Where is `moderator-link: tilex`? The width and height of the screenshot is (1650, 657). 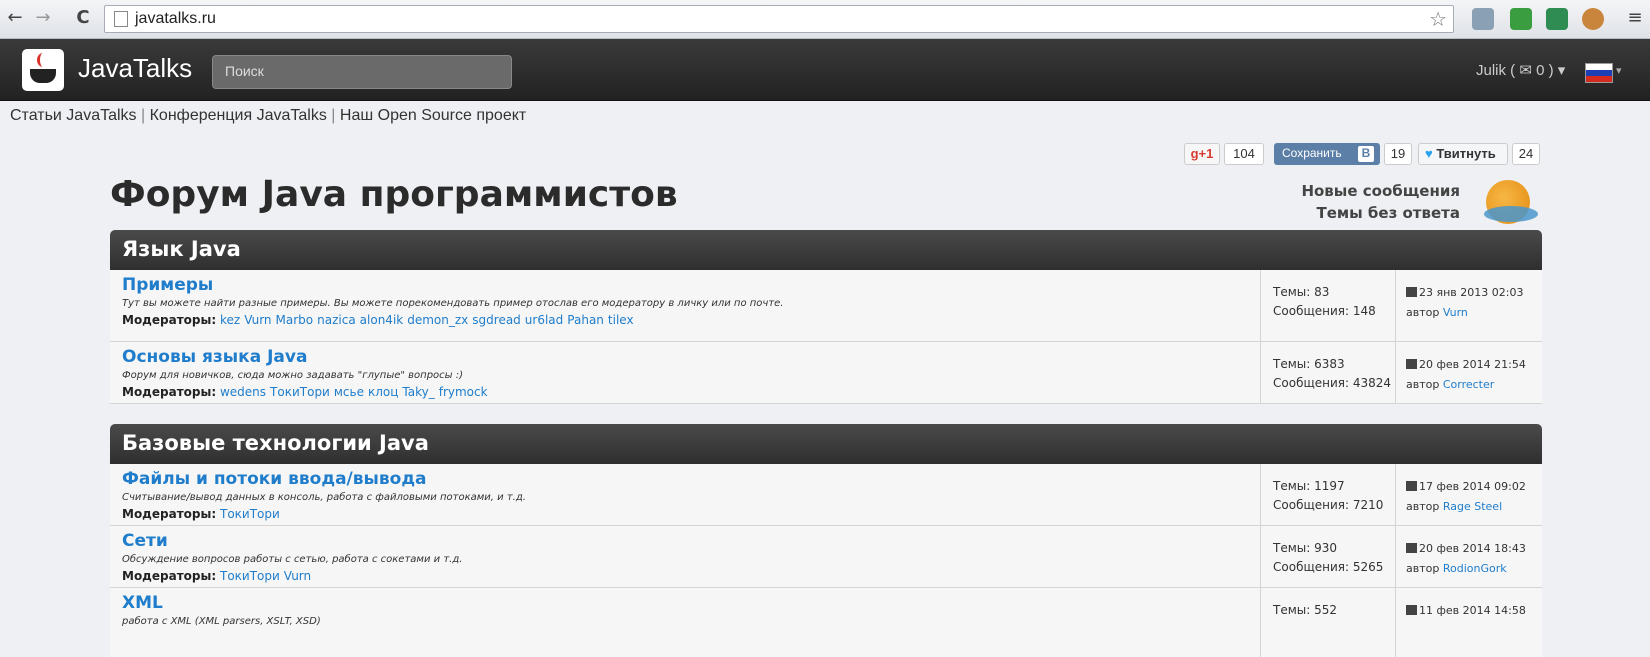 moderator-link: tilex is located at coordinates (621, 320).